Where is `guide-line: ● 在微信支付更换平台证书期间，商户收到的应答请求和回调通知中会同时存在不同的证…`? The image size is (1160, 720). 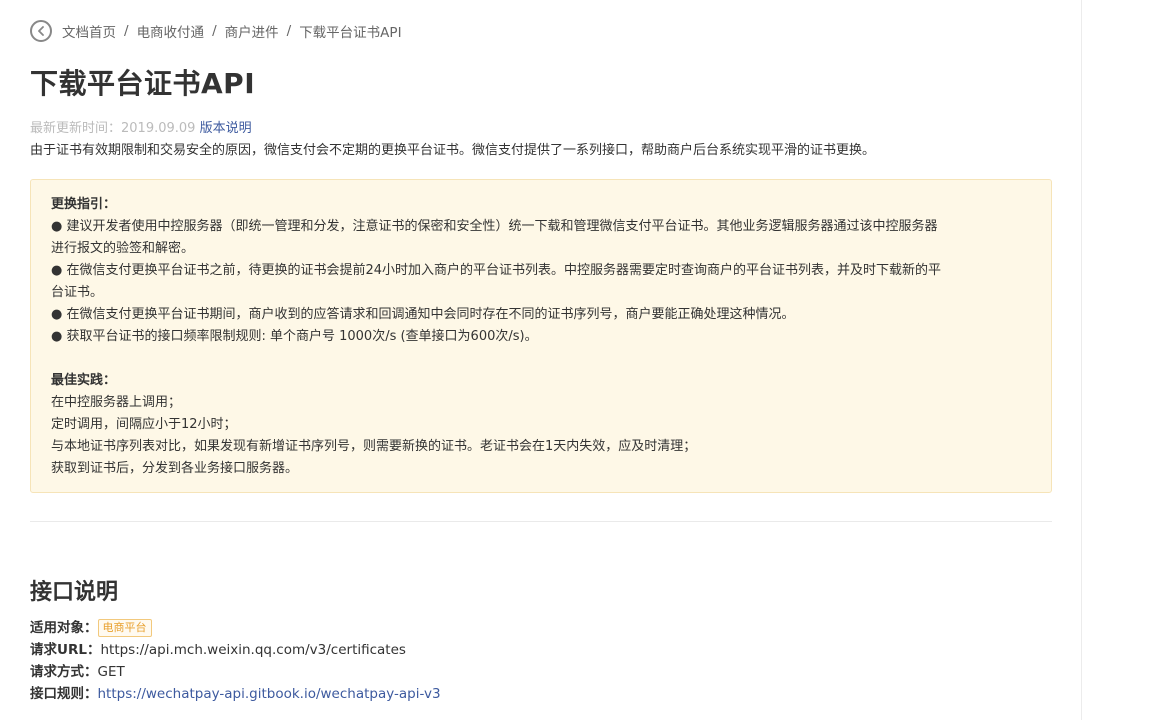 guide-line: ● 在微信支付更换平台证书期间，商户收到的应答请求和回调通知中会同时存在不同的证… is located at coordinates (423, 314).